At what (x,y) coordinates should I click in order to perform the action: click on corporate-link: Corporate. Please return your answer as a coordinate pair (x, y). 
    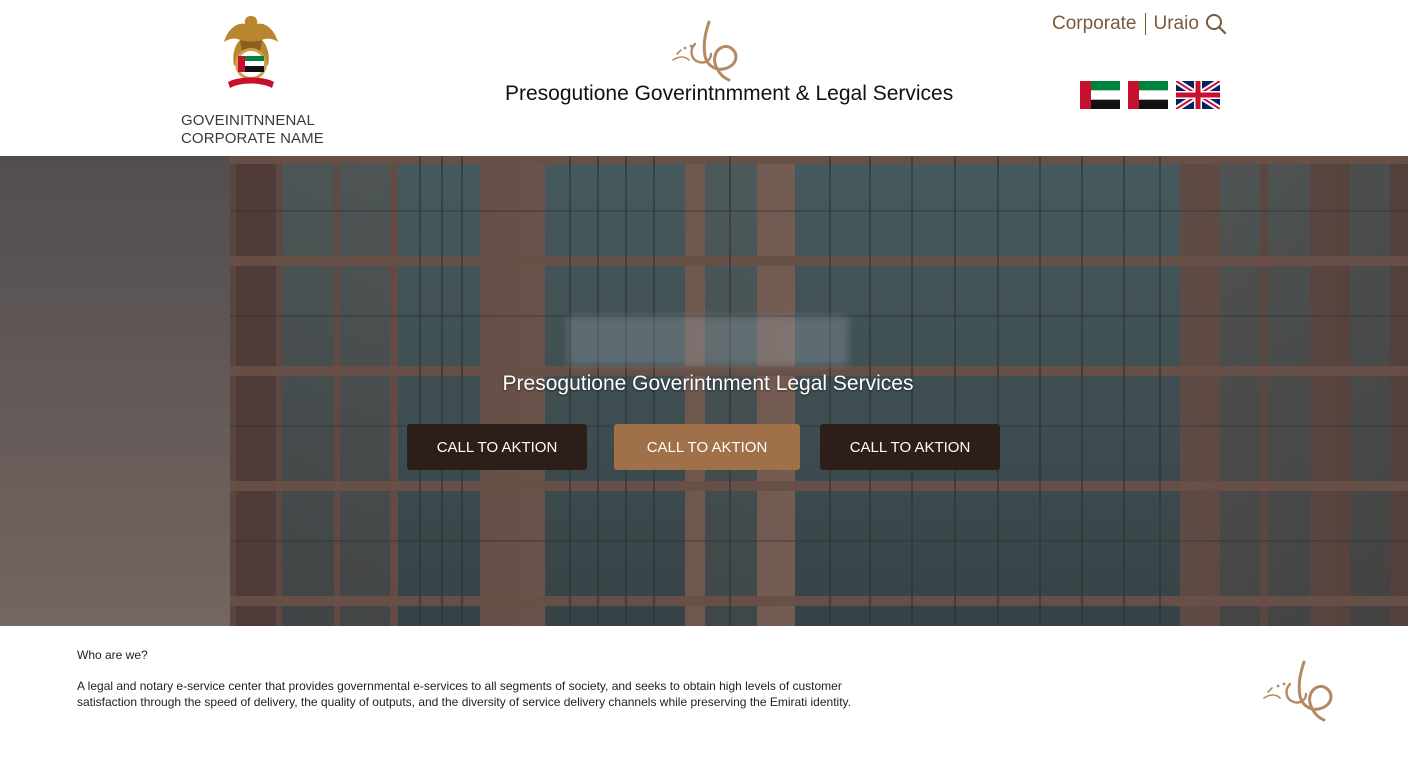
    Looking at the image, I should click on (1094, 24).